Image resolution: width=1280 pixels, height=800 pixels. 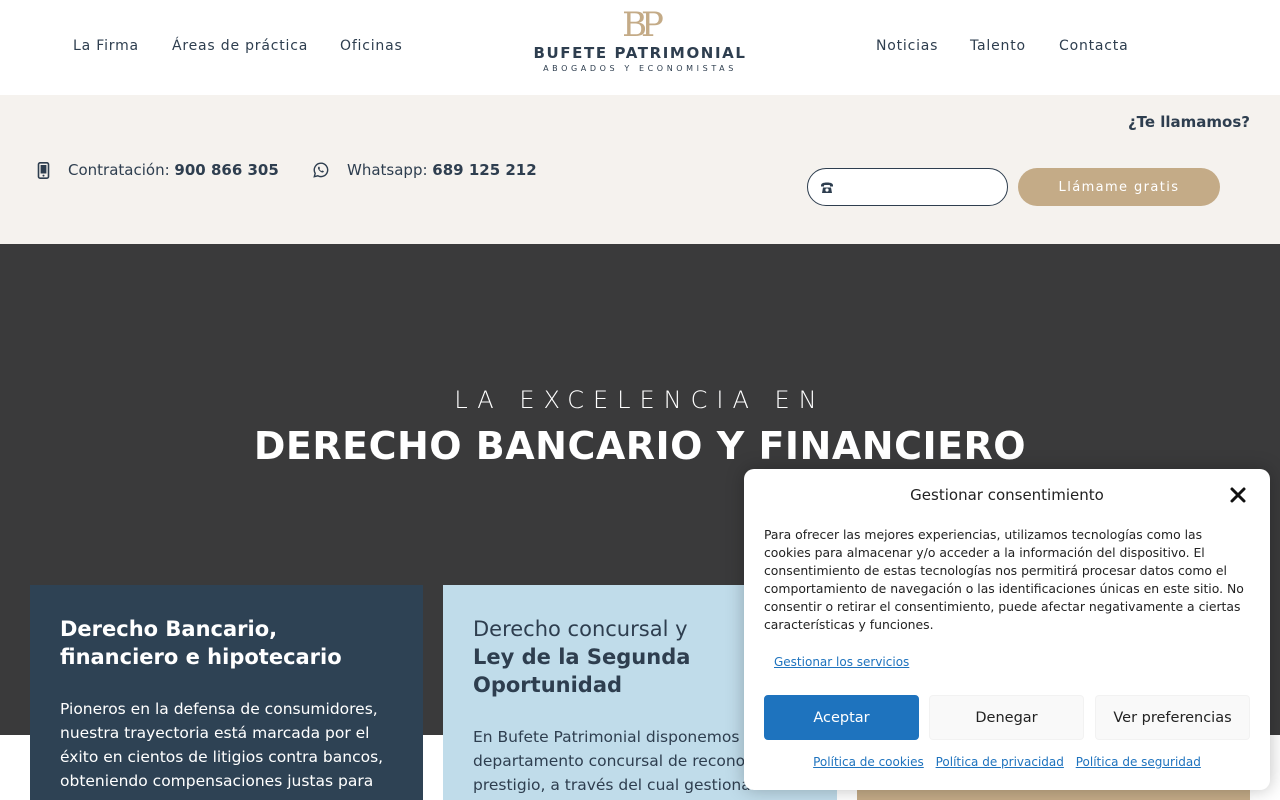 I want to click on callback-button: Llámame gratis, so click(x=1119, y=187).